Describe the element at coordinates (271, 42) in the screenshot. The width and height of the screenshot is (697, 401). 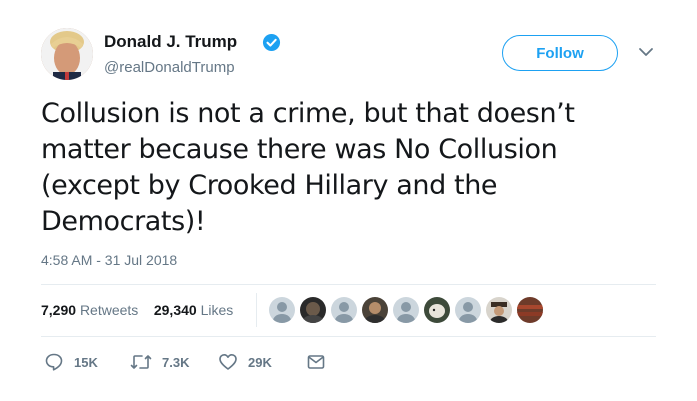
I see `verified-badge-icon` at that location.